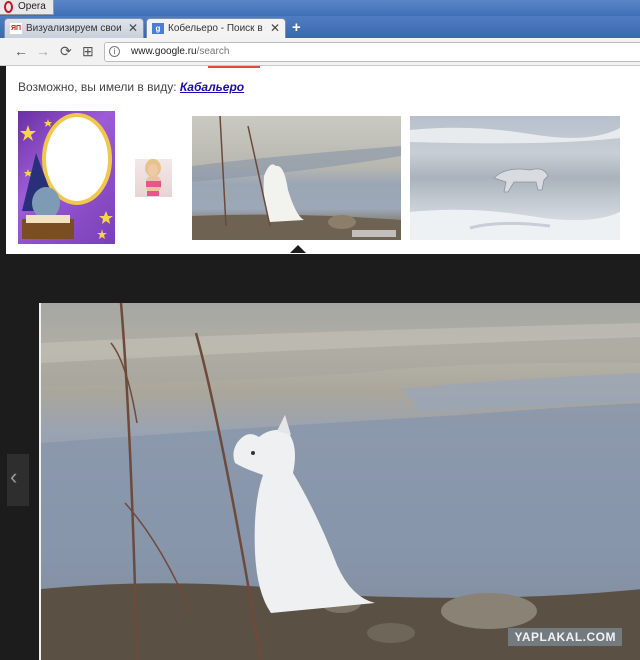  What do you see at coordinates (213, 51) in the screenshot?
I see `address-path: /search` at bounding box center [213, 51].